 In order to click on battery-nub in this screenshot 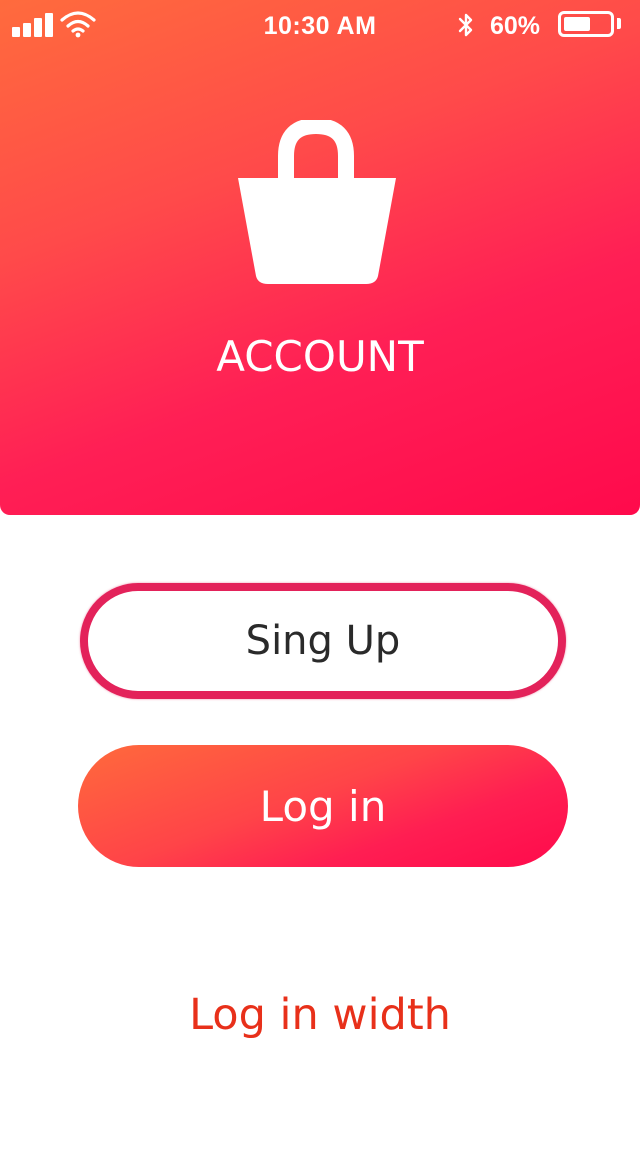, I will do `click(619, 23)`.